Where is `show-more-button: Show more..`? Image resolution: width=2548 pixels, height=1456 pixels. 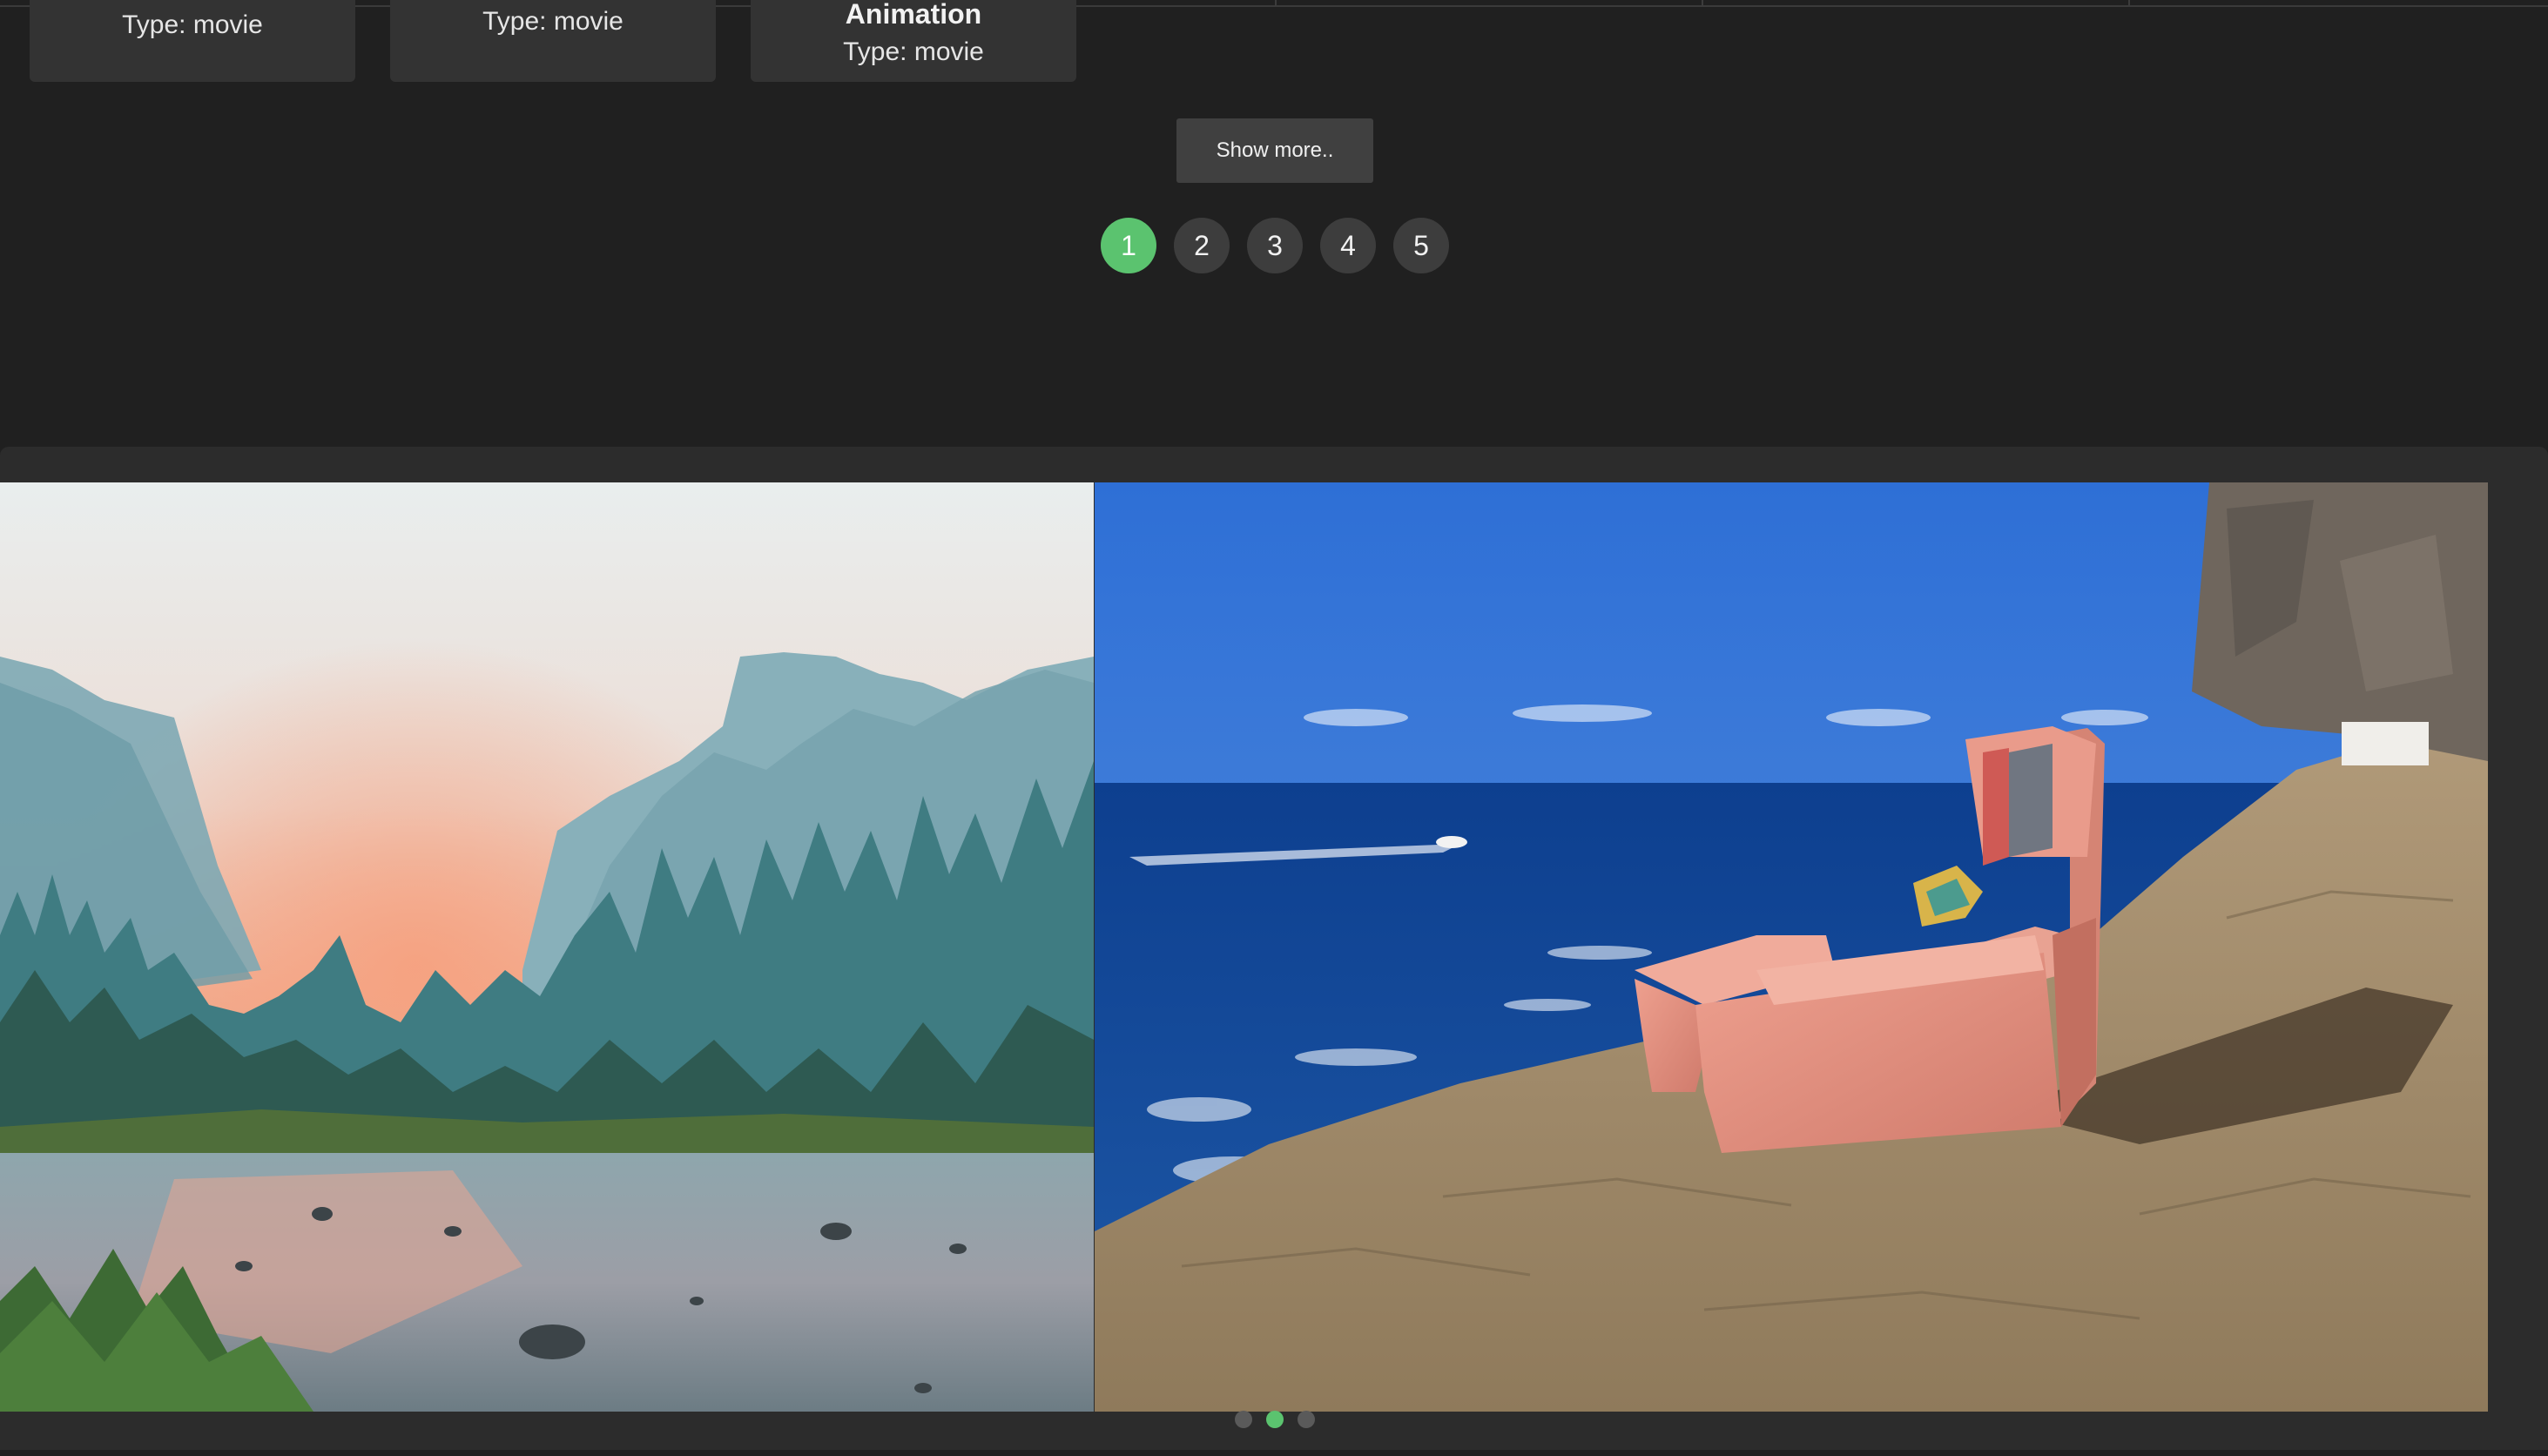 show-more-button: Show more.. is located at coordinates (1274, 150).